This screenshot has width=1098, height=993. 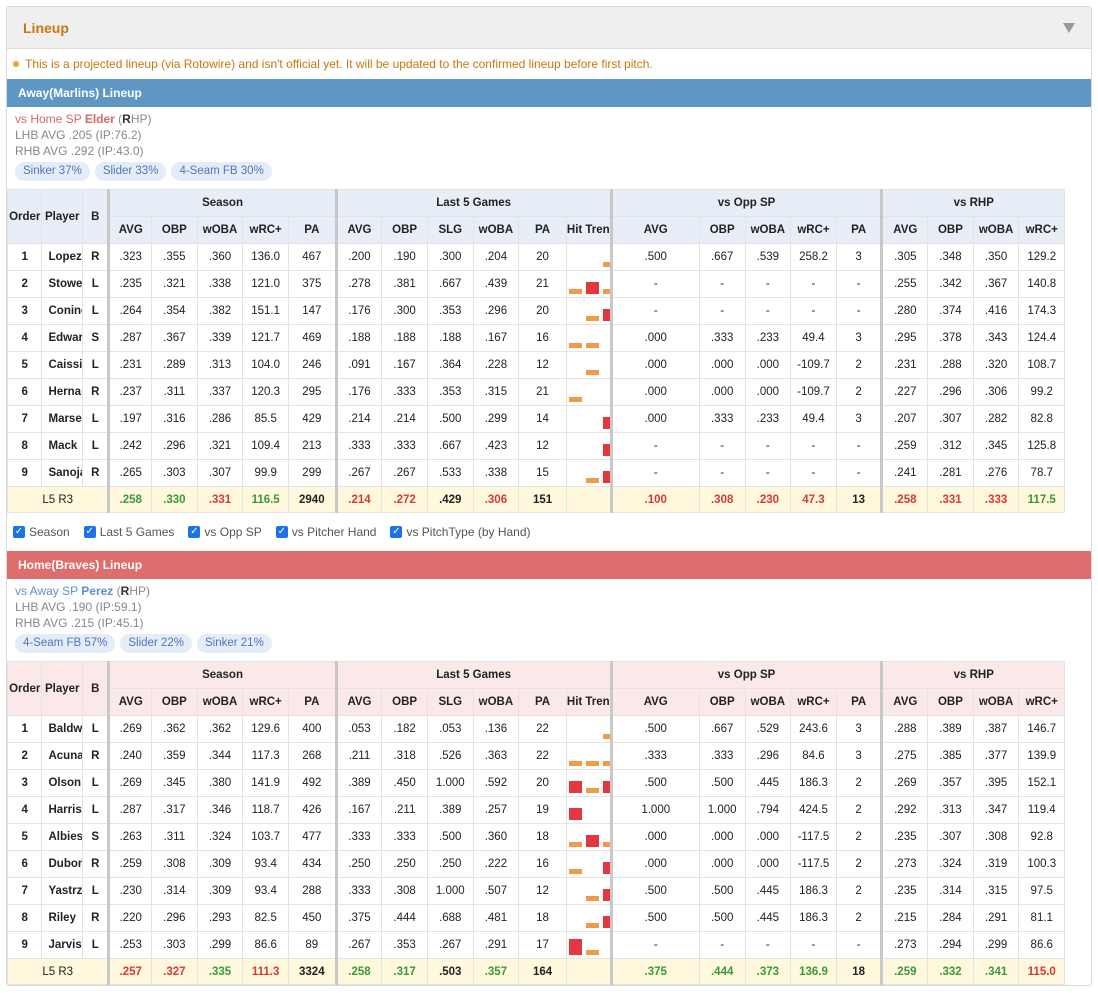 What do you see at coordinates (996, 945) in the screenshot?
I see `vs-hand-stat: .299` at bounding box center [996, 945].